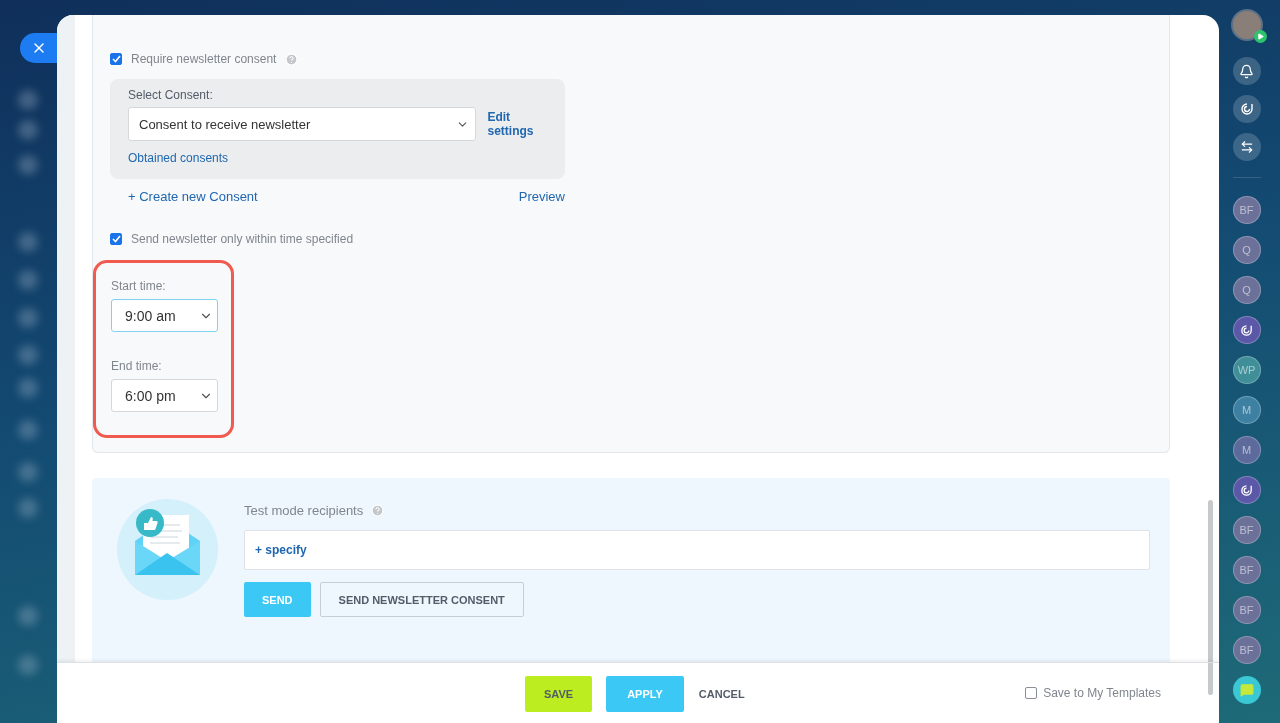 The height and width of the screenshot is (723, 1280). I want to click on time-select: 9:00 am, so click(164, 315).